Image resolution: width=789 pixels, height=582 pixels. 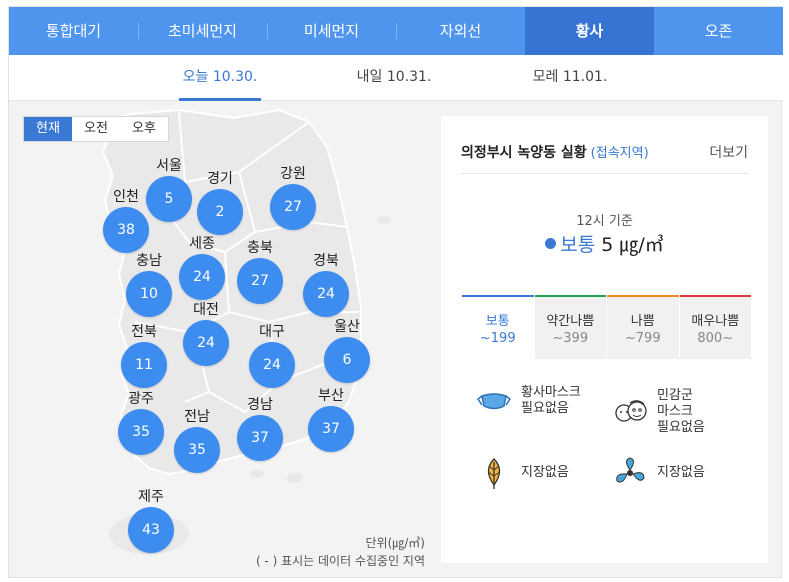 I want to click on city-value-bubble: 38, so click(x=126, y=230).